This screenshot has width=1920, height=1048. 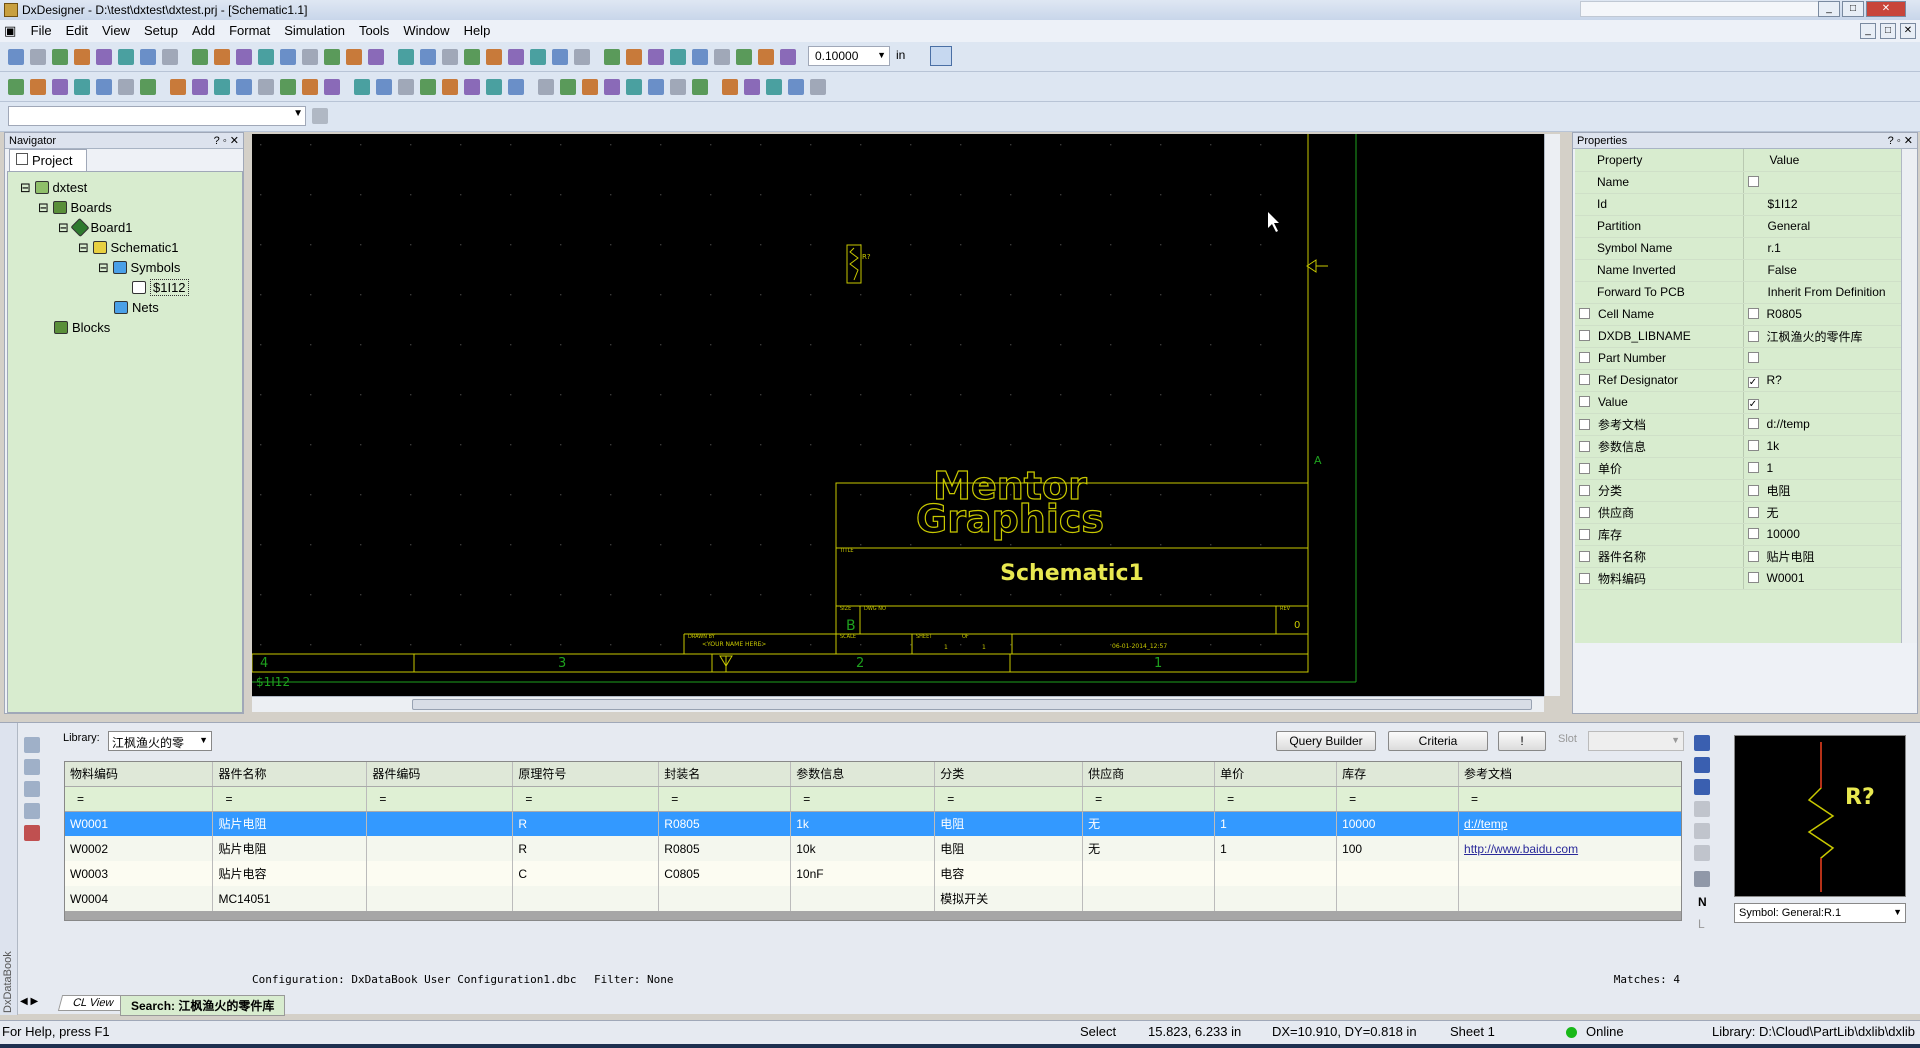 I want to click on close-icon: ? ◦ ✕, so click(x=226, y=140).